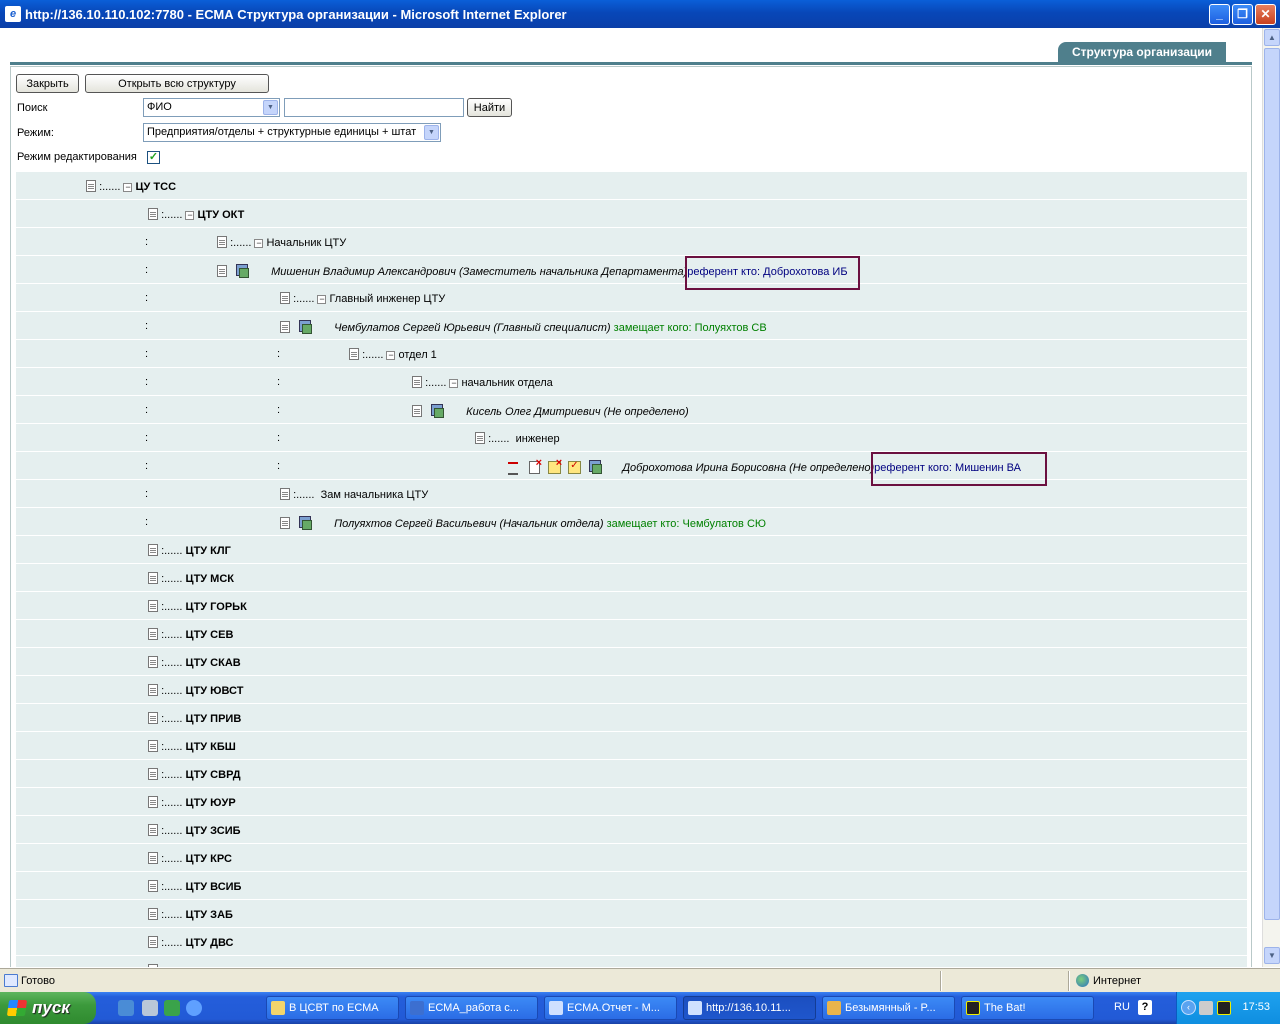 Image resolution: width=1280 pixels, height=1024 pixels. What do you see at coordinates (574, 467) in the screenshot?
I see `edit-staff-icon` at bounding box center [574, 467].